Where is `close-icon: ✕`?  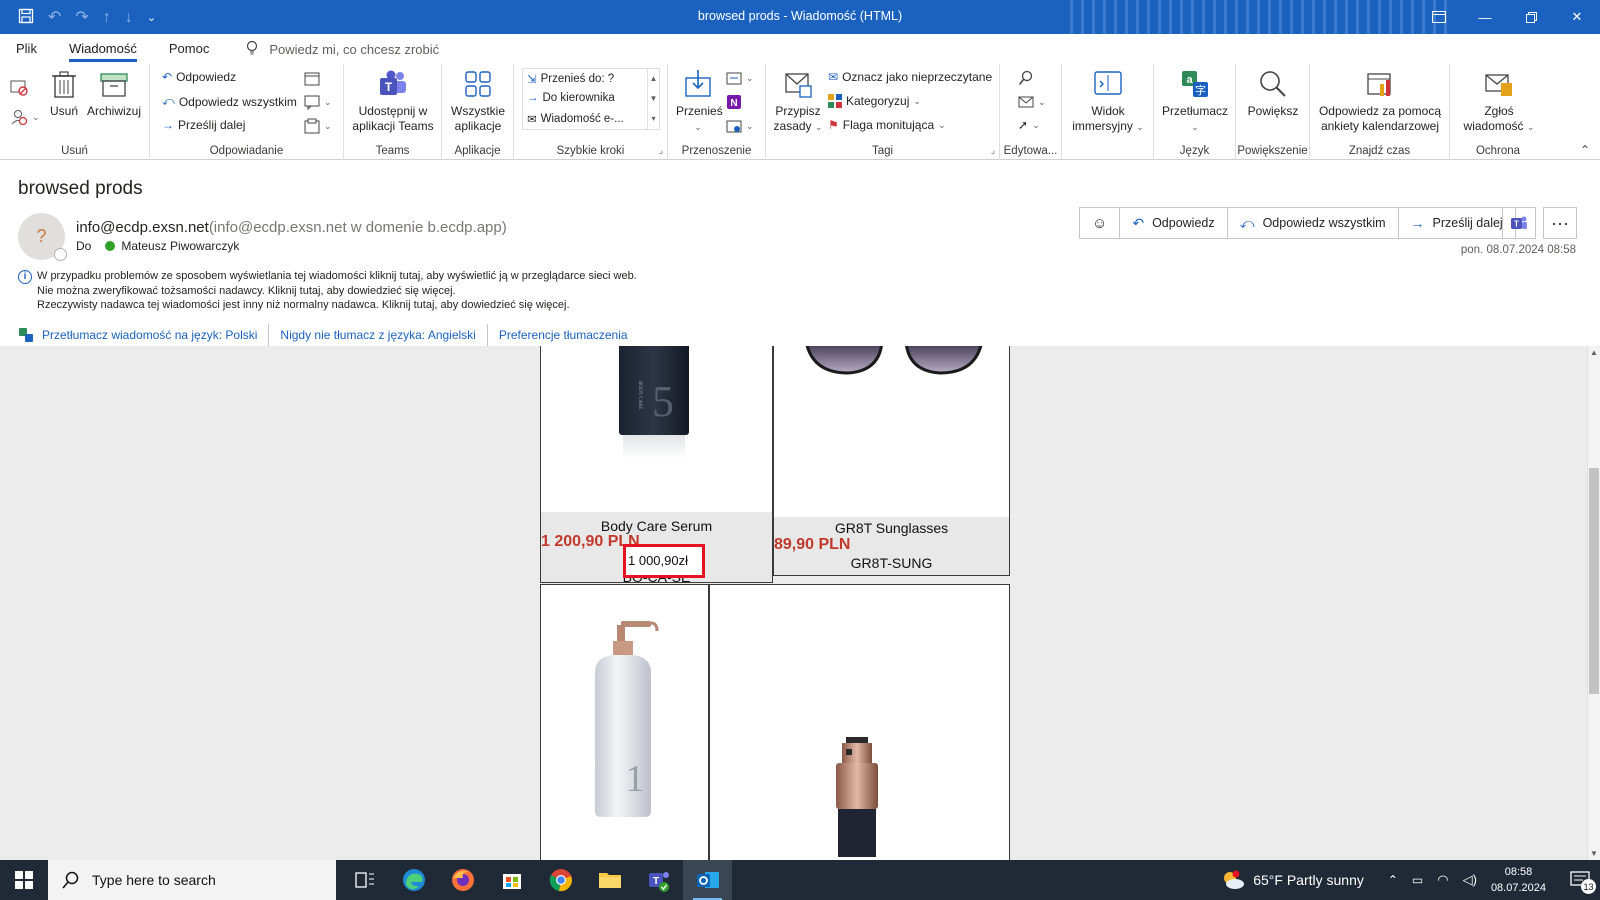 close-icon: ✕ is located at coordinates (1577, 17).